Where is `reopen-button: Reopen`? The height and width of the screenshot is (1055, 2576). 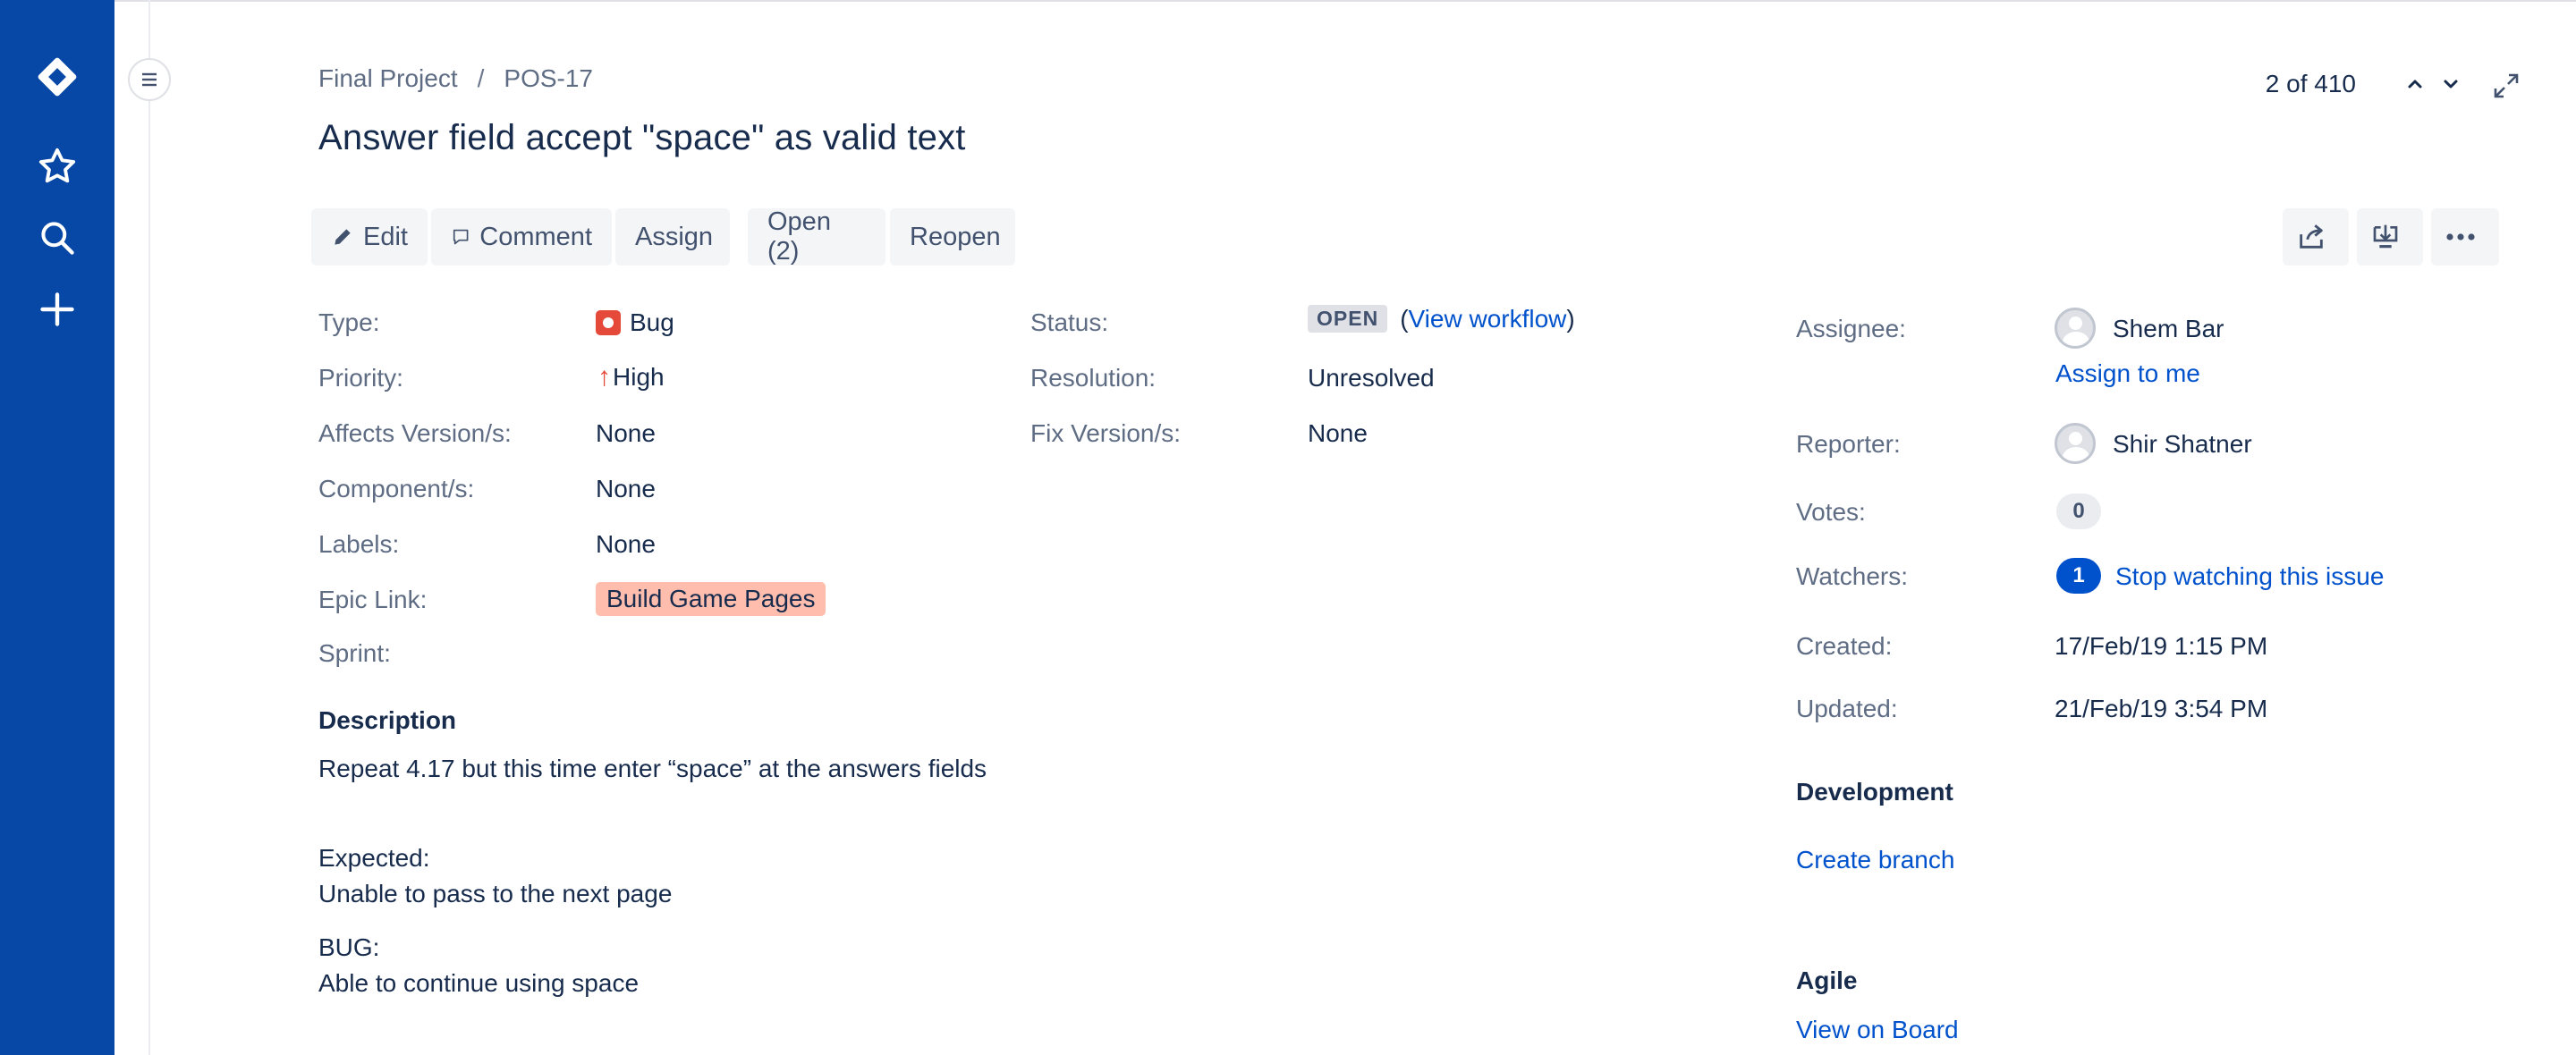 reopen-button: Reopen is located at coordinates (952, 237).